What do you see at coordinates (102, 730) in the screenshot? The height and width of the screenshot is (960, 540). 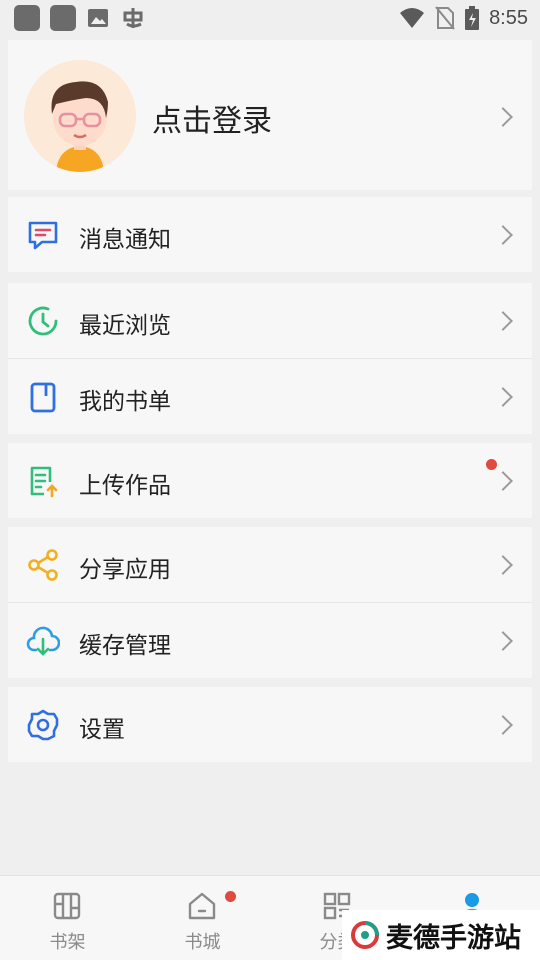 I see `menu-item-label: 设置` at bounding box center [102, 730].